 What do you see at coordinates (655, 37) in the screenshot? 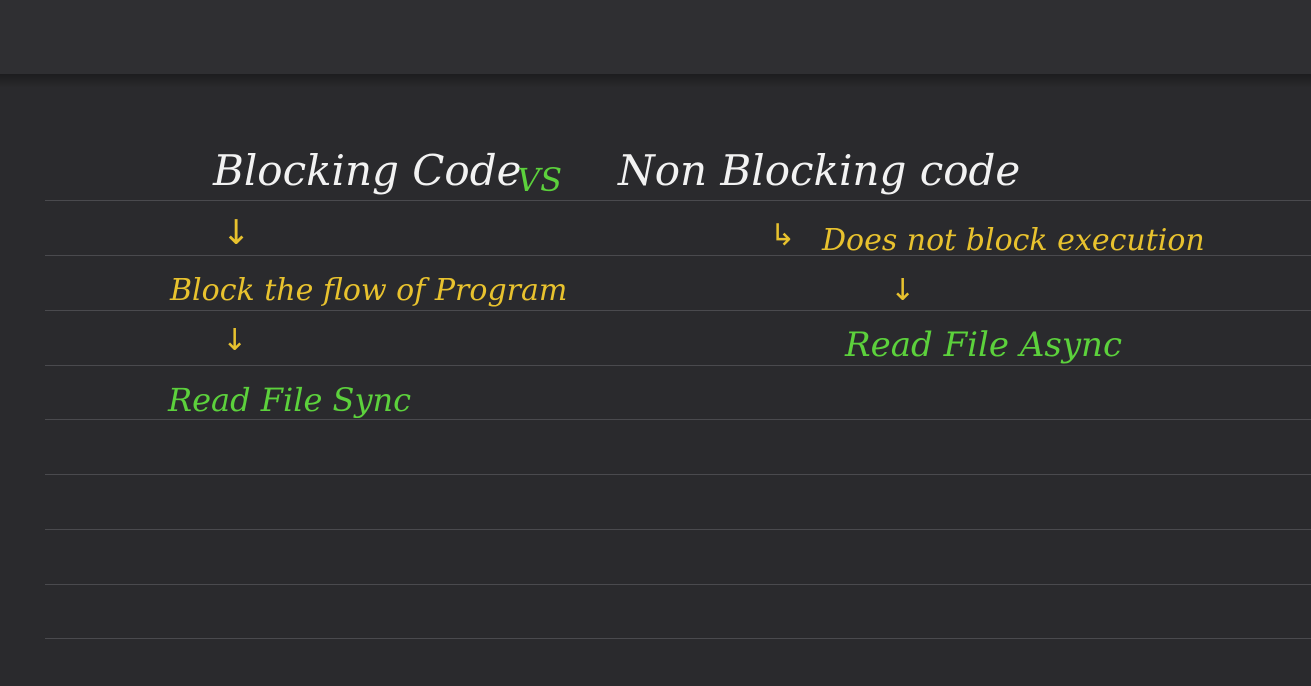
I see `top-toolbar` at bounding box center [655, 37].